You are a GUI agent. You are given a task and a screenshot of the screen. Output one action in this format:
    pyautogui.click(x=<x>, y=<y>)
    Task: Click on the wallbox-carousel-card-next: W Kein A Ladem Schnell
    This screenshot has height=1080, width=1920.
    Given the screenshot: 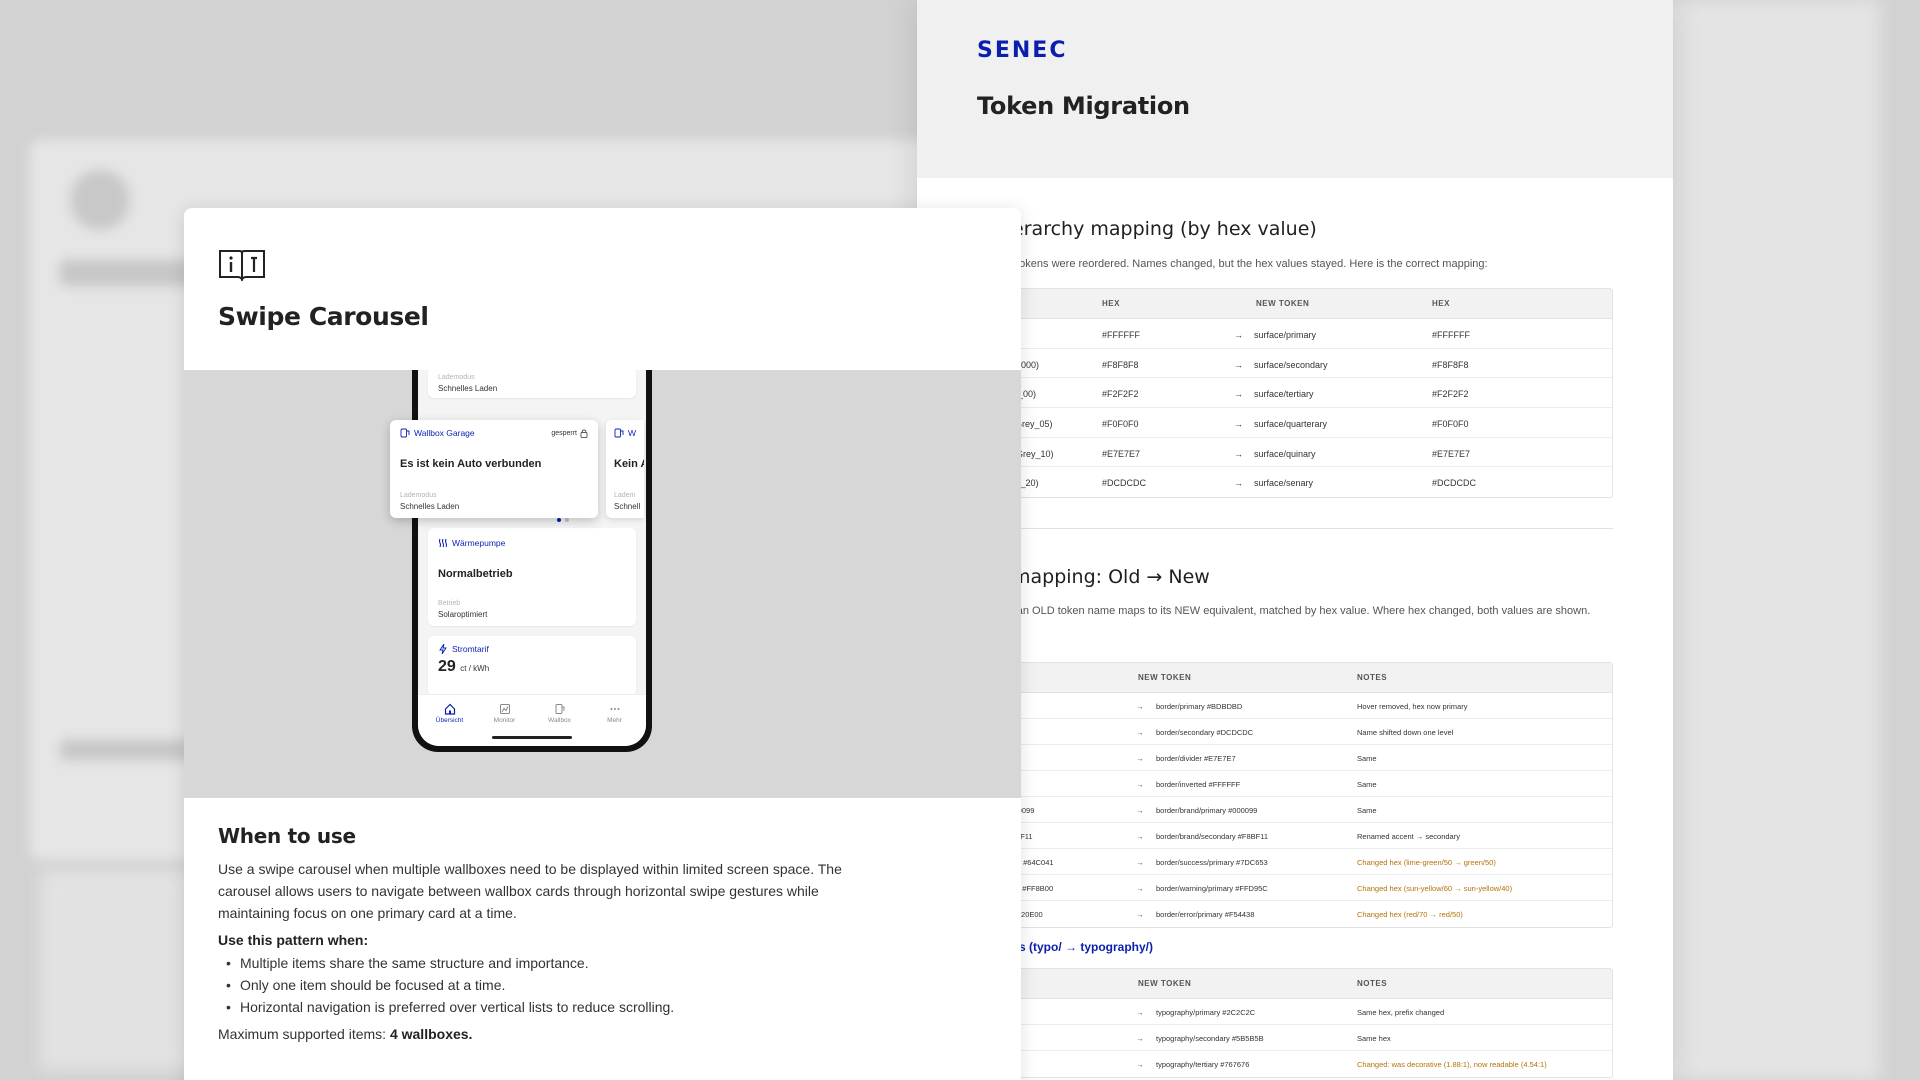 What is the action you would take?
    pyautogui.click(x=625, y=469)
    